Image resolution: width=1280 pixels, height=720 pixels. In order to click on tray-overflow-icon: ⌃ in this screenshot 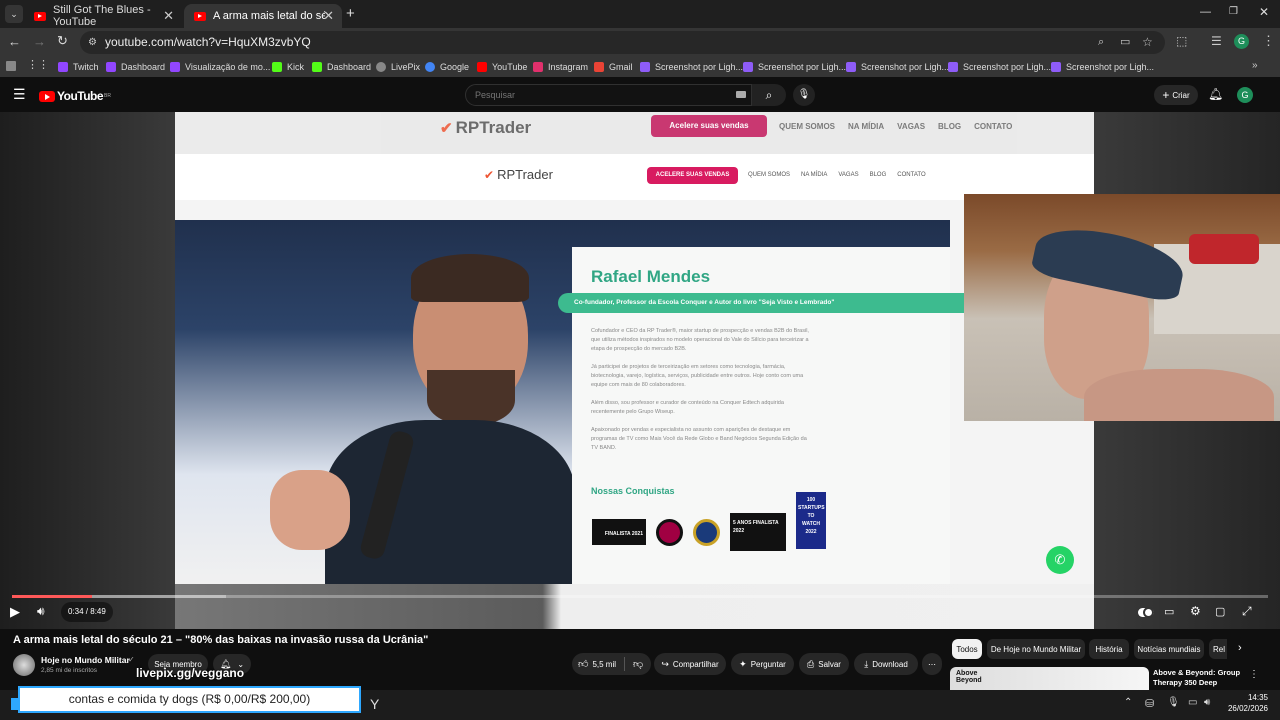, I will do `click(1128, 702)`.